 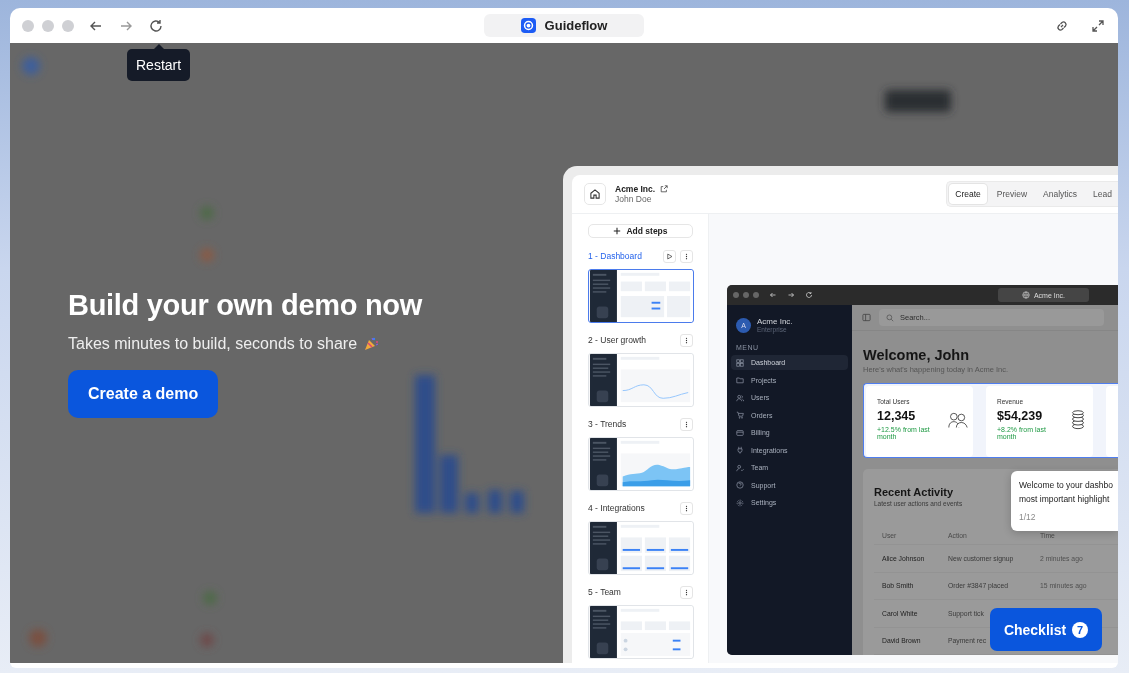 What do you see at coordinates (968, 194) in the screenshot?
I see `tab: Create` at bounding box center [968, 194].